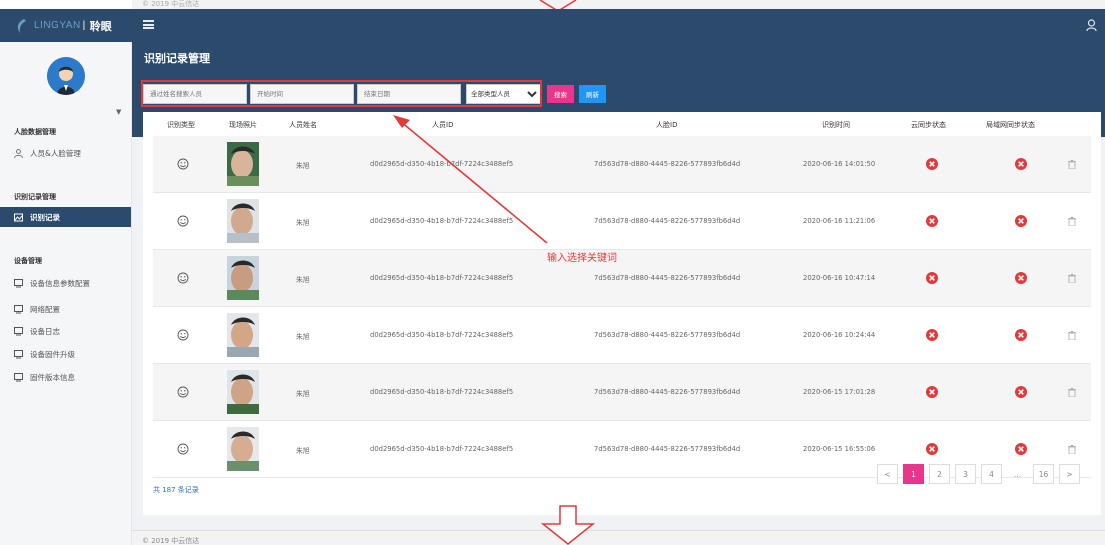  What do you see at coordinates (176, 490) in the screenshot?
I see `total-records: 共 187 条记录` at bounding box center [176, 490].